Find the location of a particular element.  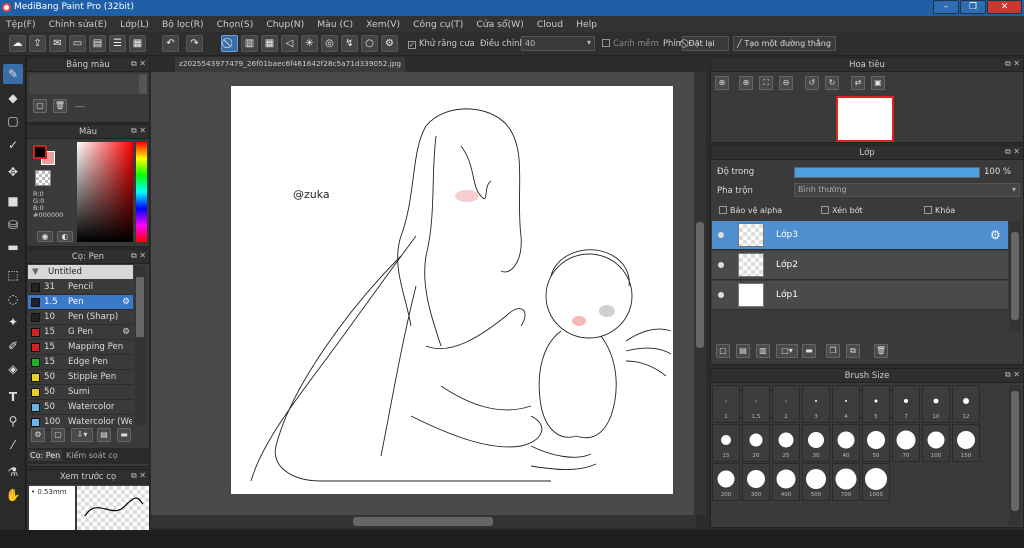

brush-size-option: 700 is located at coordinates (846, 482).